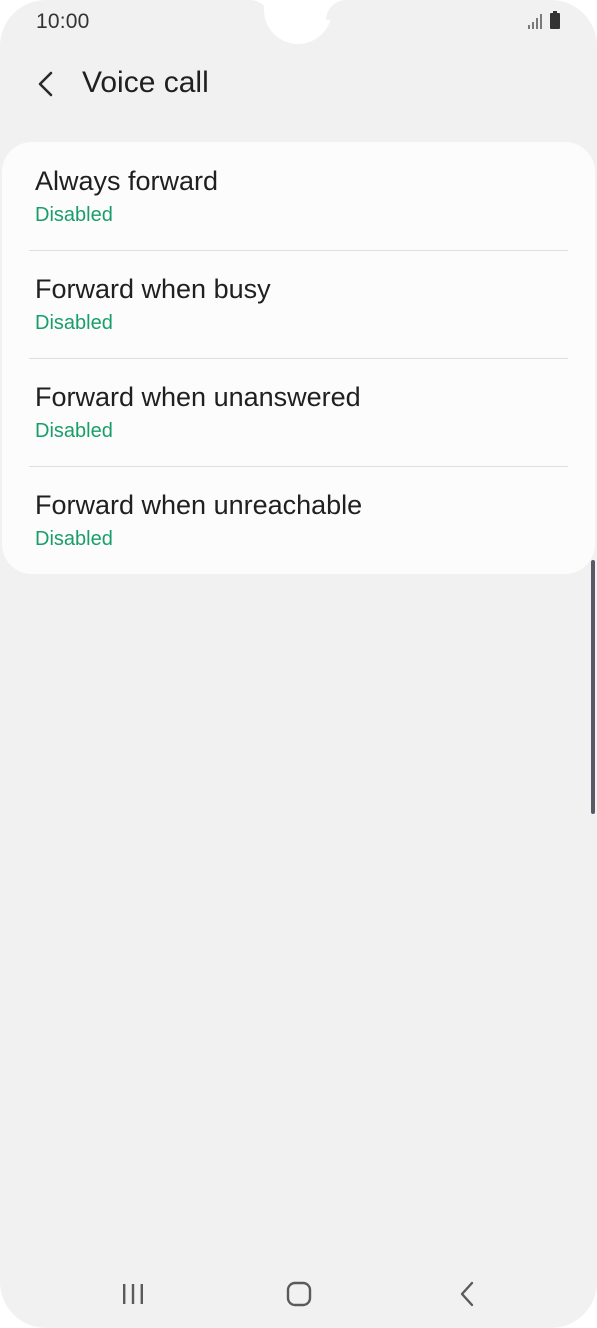  I want to click on status-bar: 10:00, so click(298, 22).